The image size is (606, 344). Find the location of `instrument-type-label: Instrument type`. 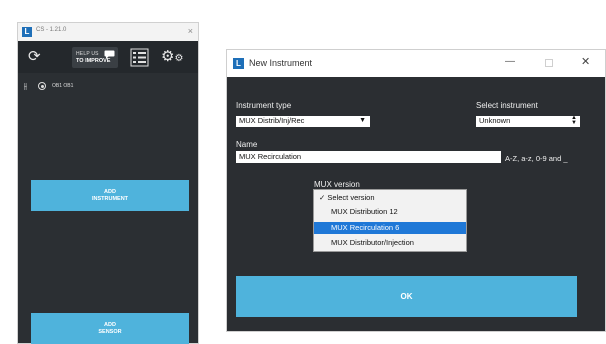

instrument-type-label: Instrument type is located at coordinates (264, 105).